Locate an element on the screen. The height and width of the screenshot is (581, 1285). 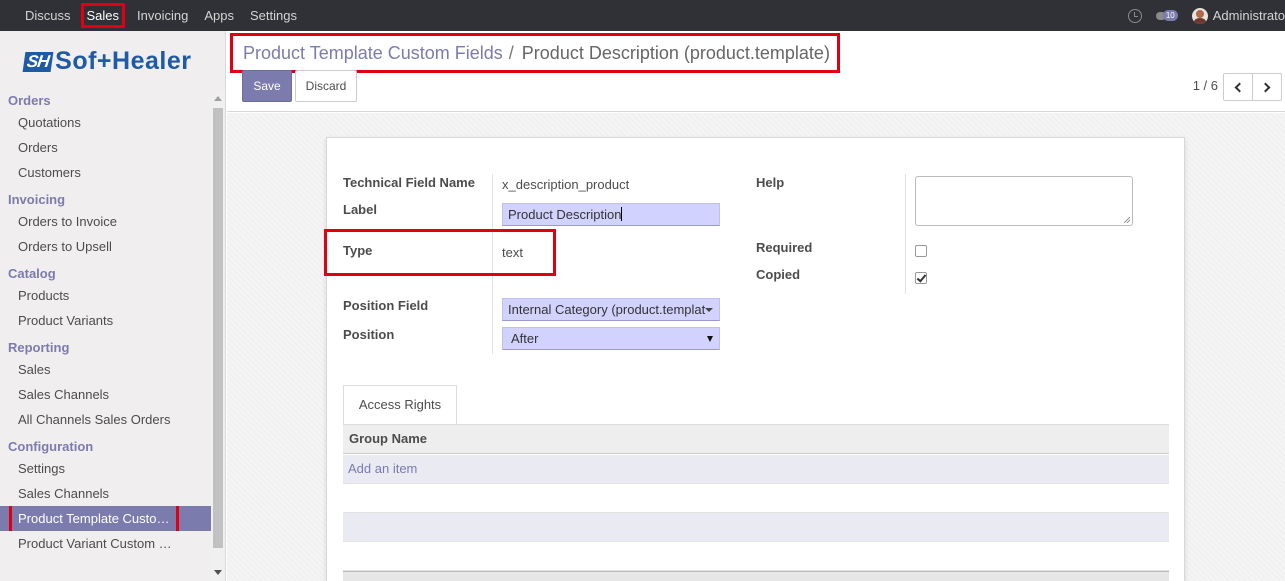
help-textarea is located at coordinates (1024, 201).